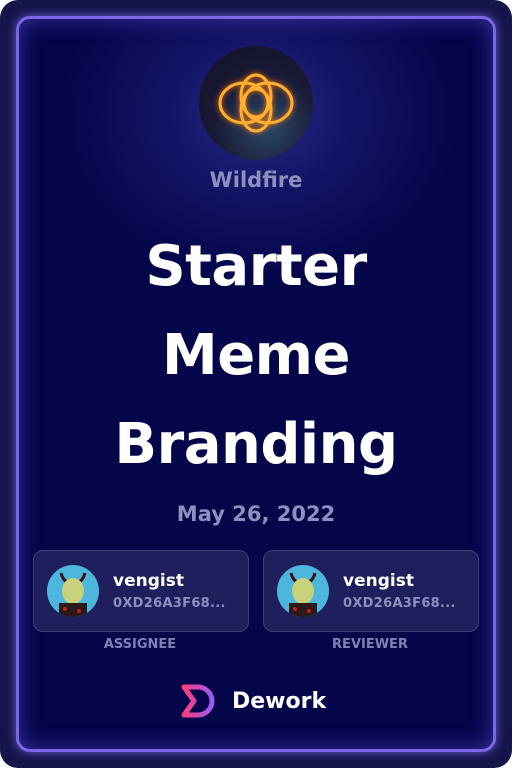 The height and width of the screenshot is (768, 512). I want to click on rings-logo-icon, so click(256, 103).